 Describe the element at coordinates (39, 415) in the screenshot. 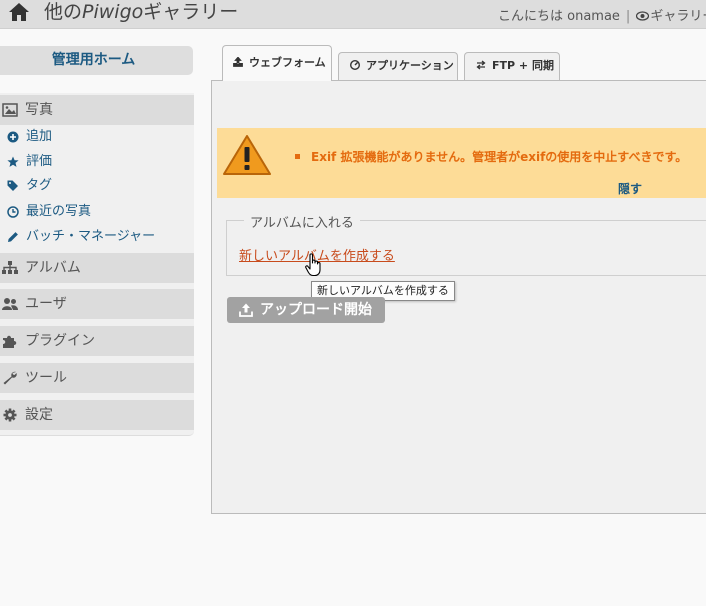

I see `sidebar-section-label: 設定` at that location.